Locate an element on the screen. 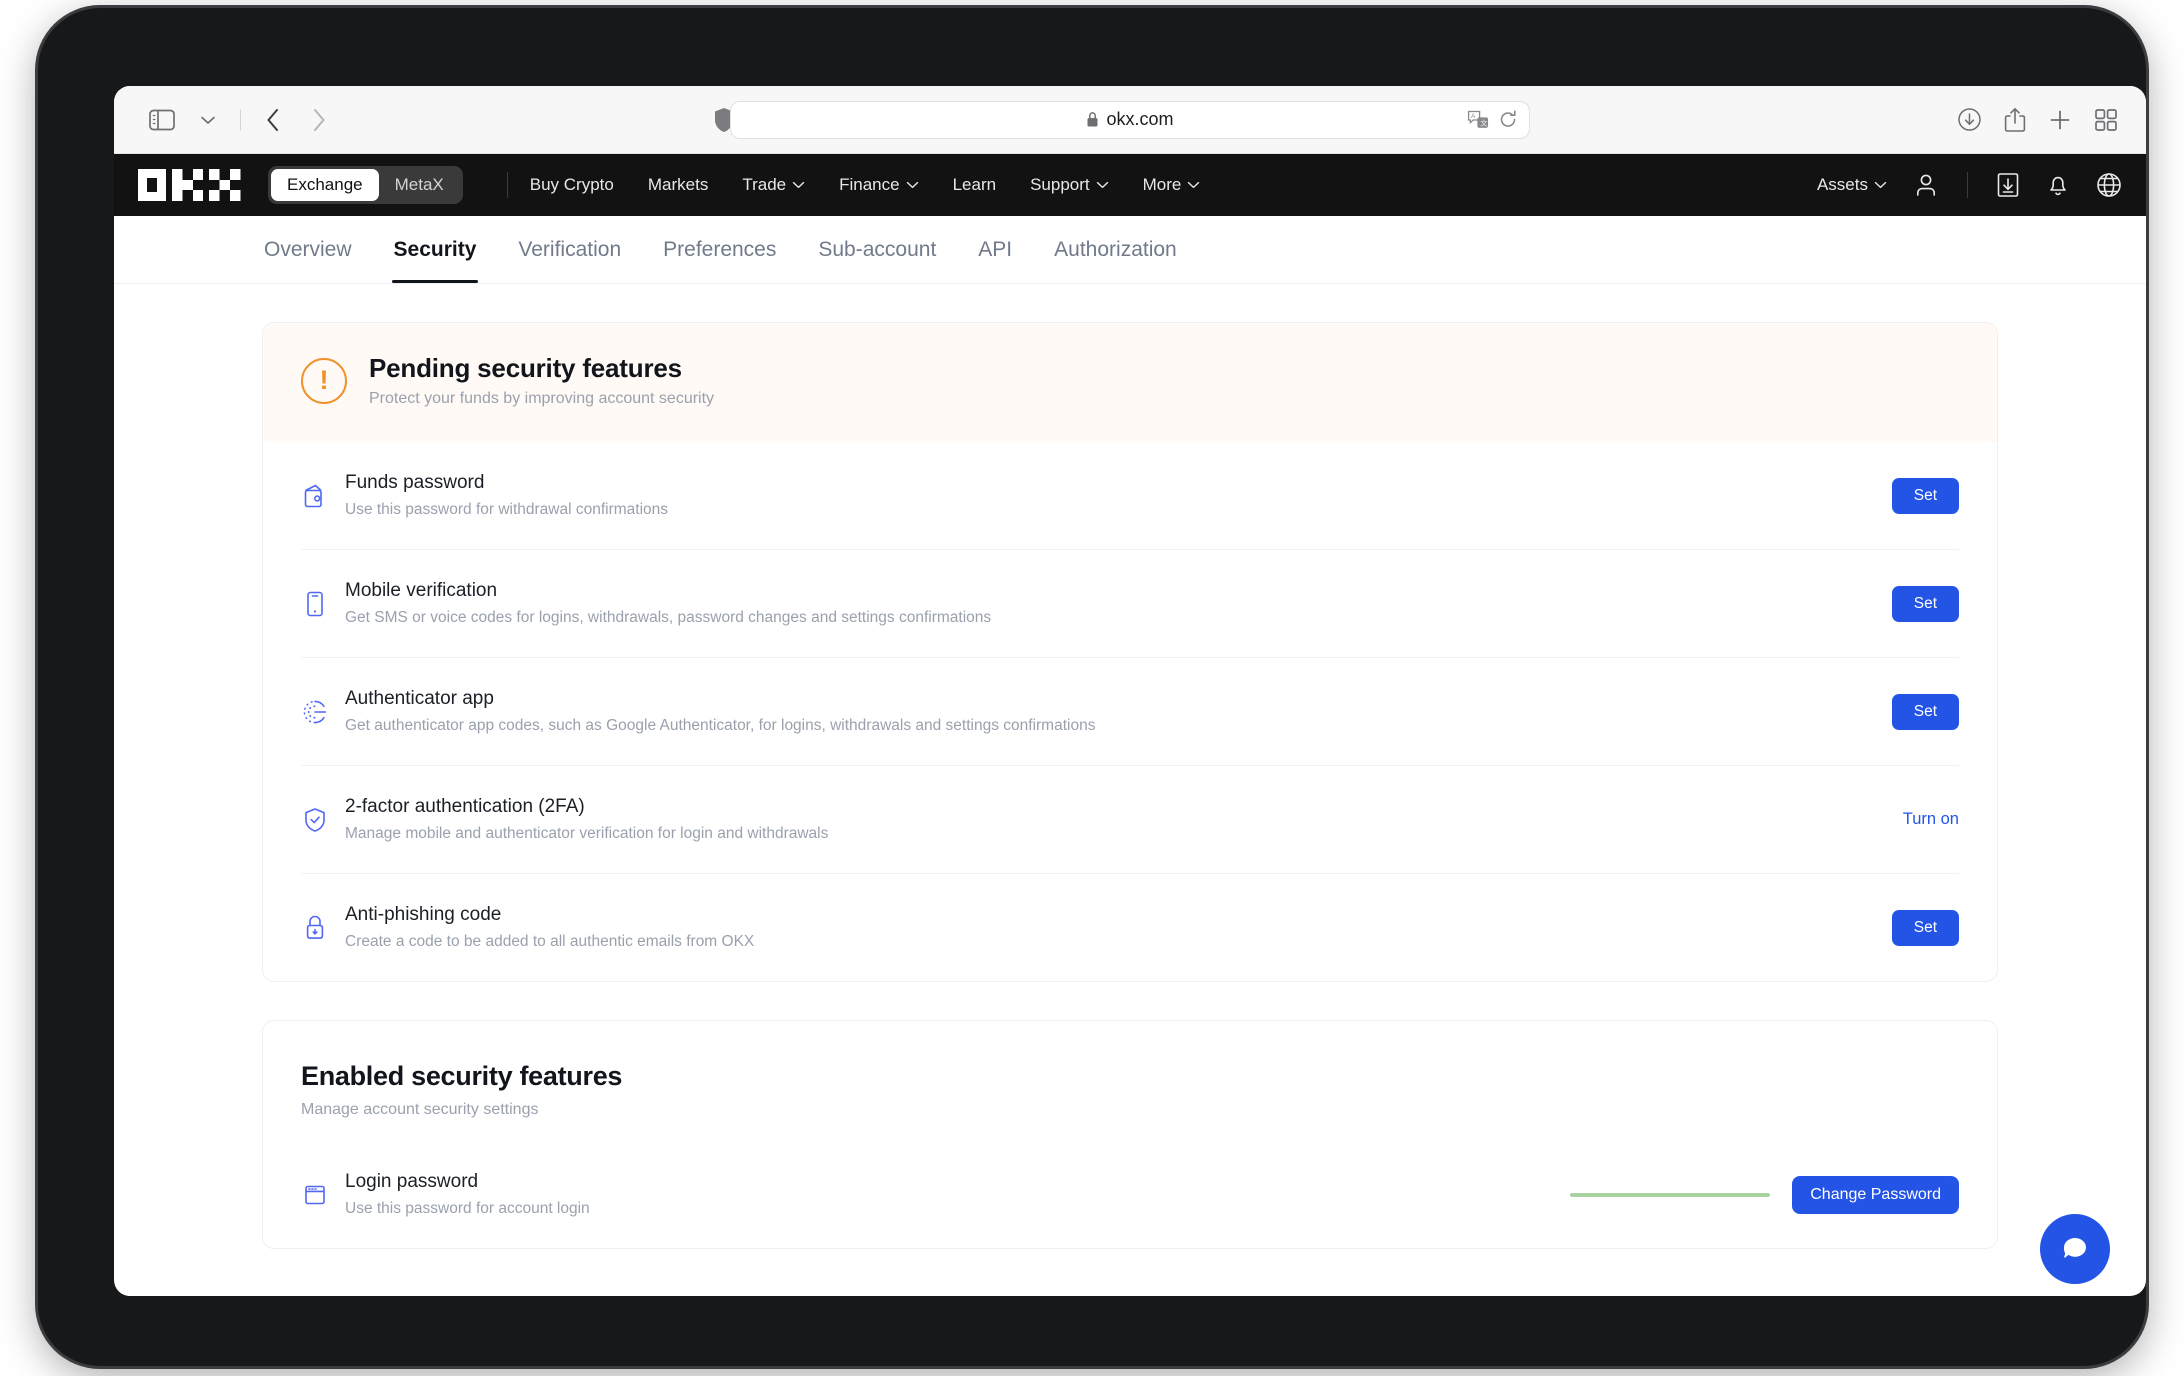 This screenshot has height=1376, width=2184. authenticator-timer-icon is located at coordinates (323, 712).